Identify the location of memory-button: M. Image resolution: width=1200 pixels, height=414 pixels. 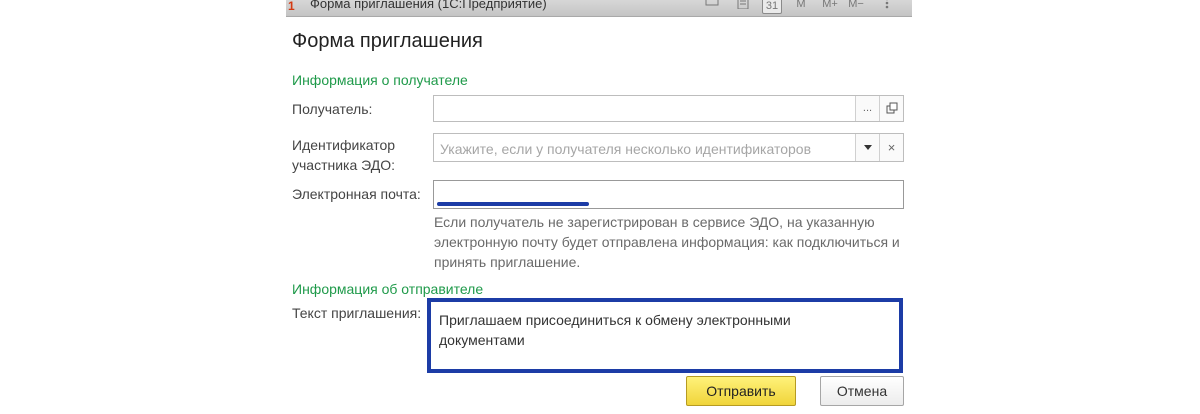
(801, 5).